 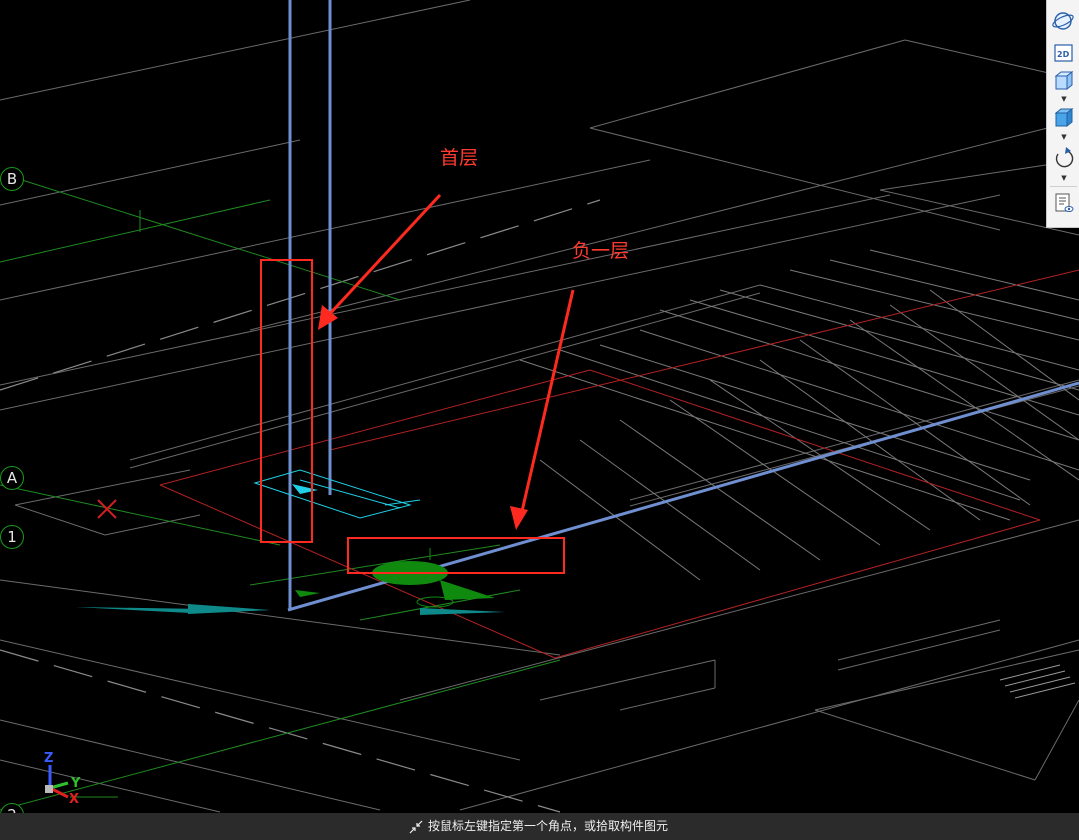 What do you see at coordinates (75, 783) in the screenshot?
I see `ucs-y-label: Y` at bounding box center [75, 783].